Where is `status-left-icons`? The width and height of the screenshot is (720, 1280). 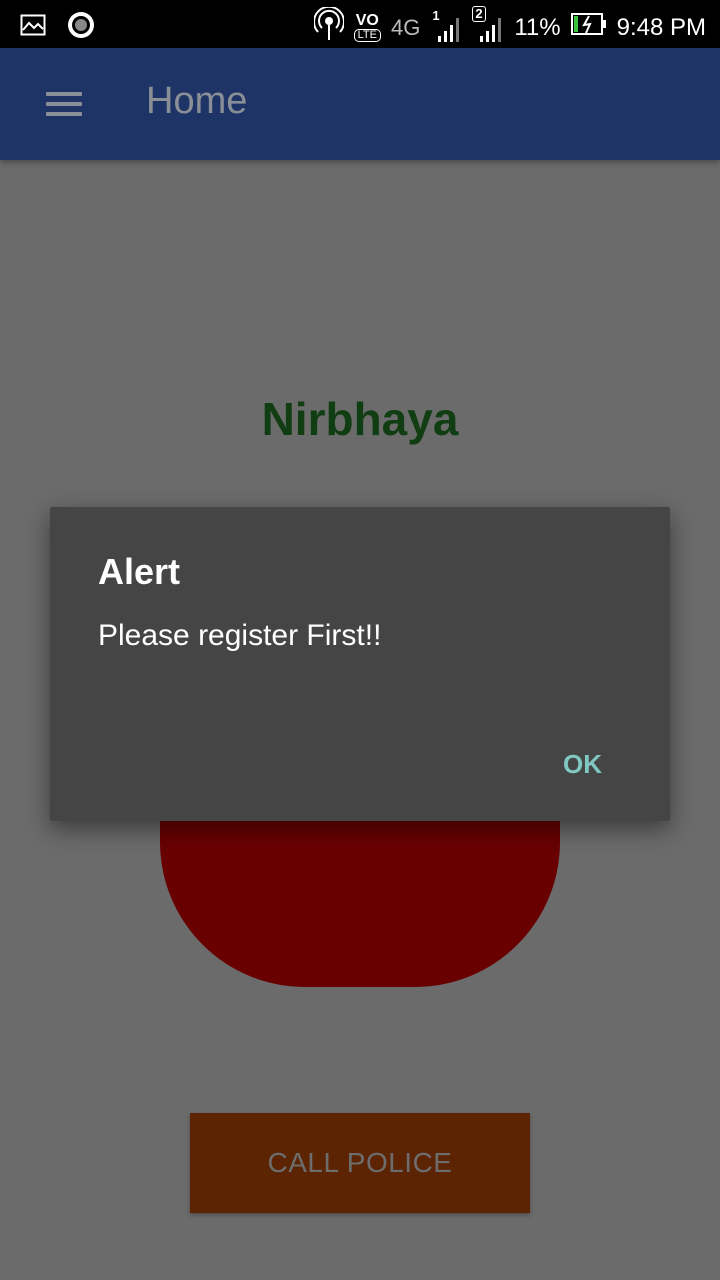 status-left-icons is located at coordinates (58, 27).